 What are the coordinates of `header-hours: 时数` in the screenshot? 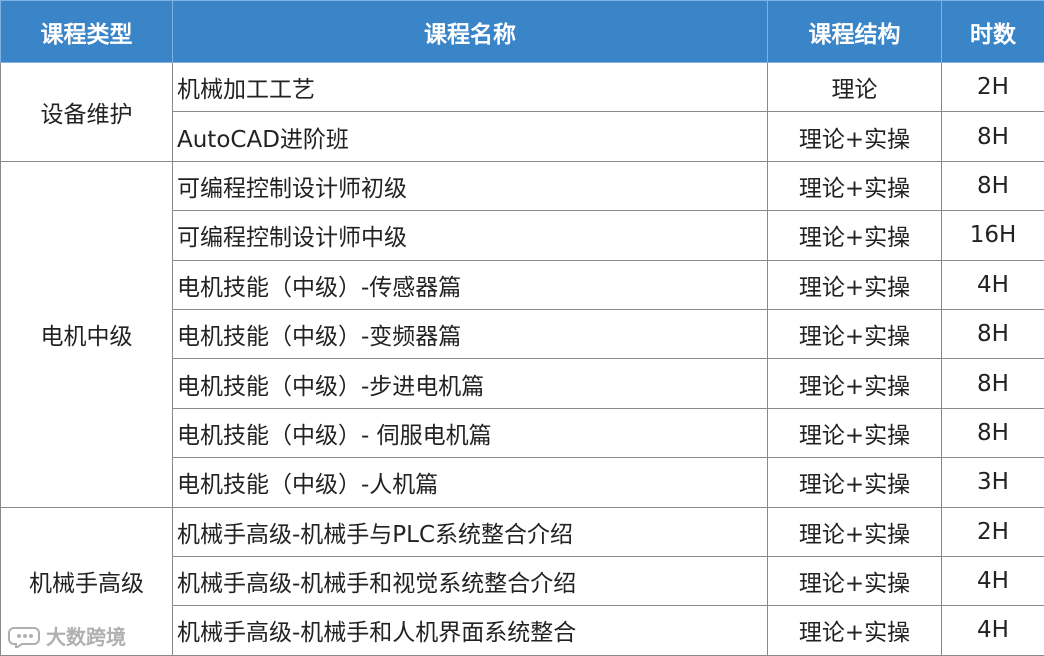 It's located at (993, 32).